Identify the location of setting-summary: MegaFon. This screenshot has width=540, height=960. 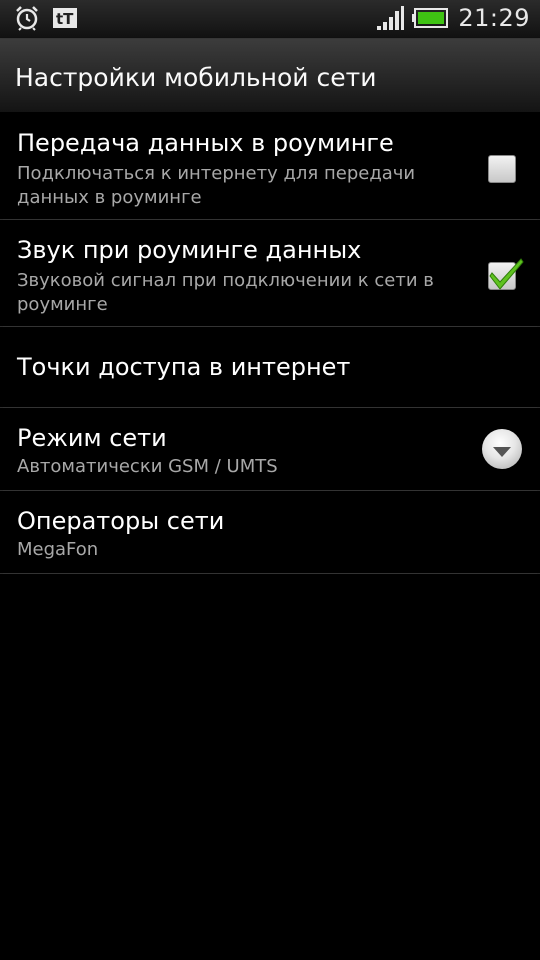
(58, 549).